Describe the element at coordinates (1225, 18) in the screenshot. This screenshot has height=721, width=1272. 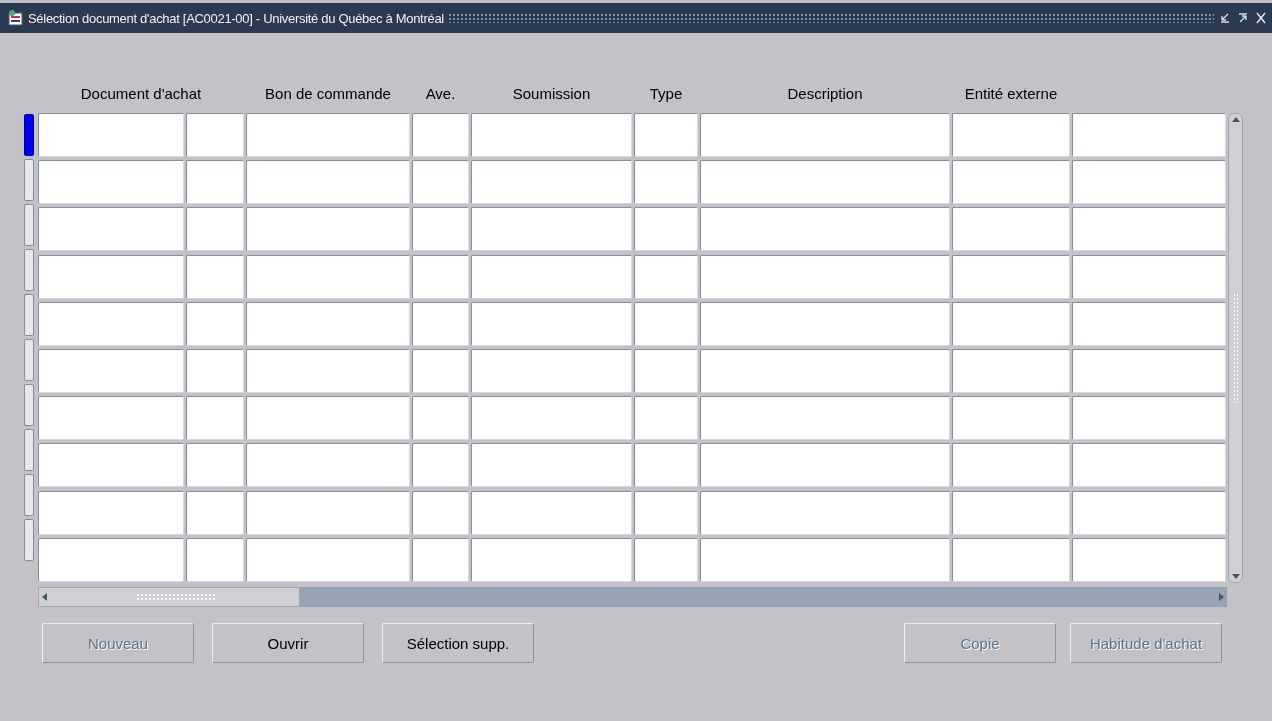
I see `minimize-icon` at that location.